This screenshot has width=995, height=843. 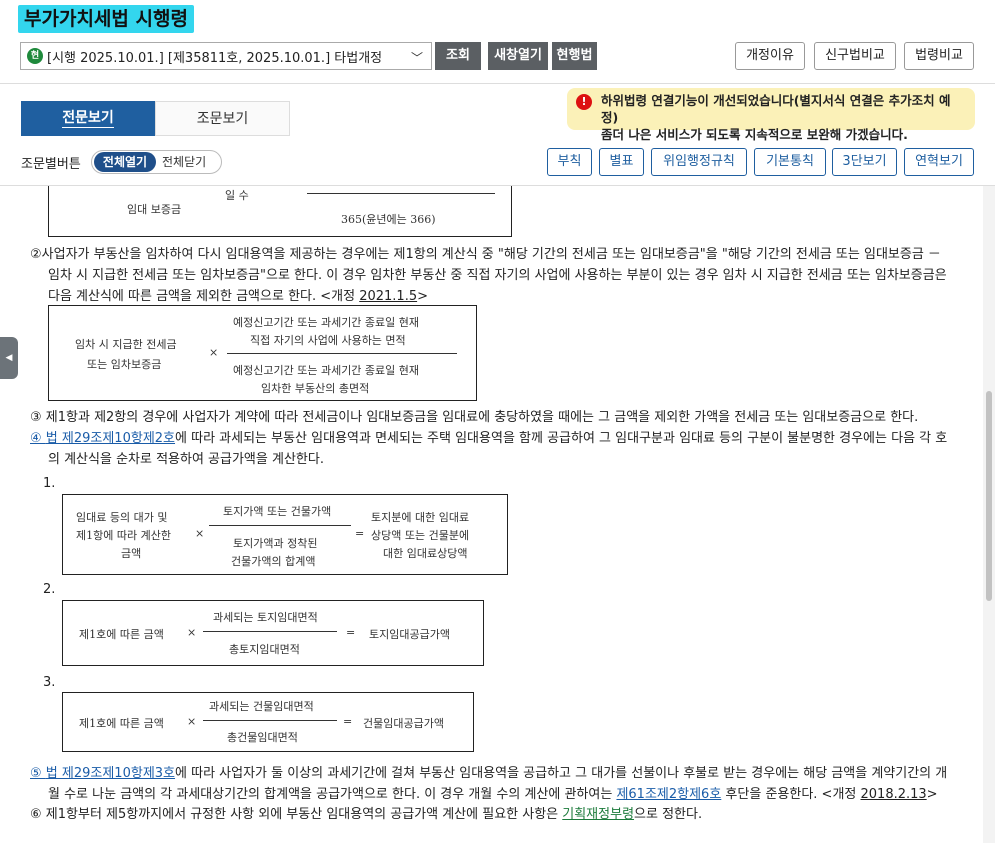 What do you see at coordinates (518, 56) in the screenshot?
I see `new-window-button: 새창열기` at bounding box center [518, 56].